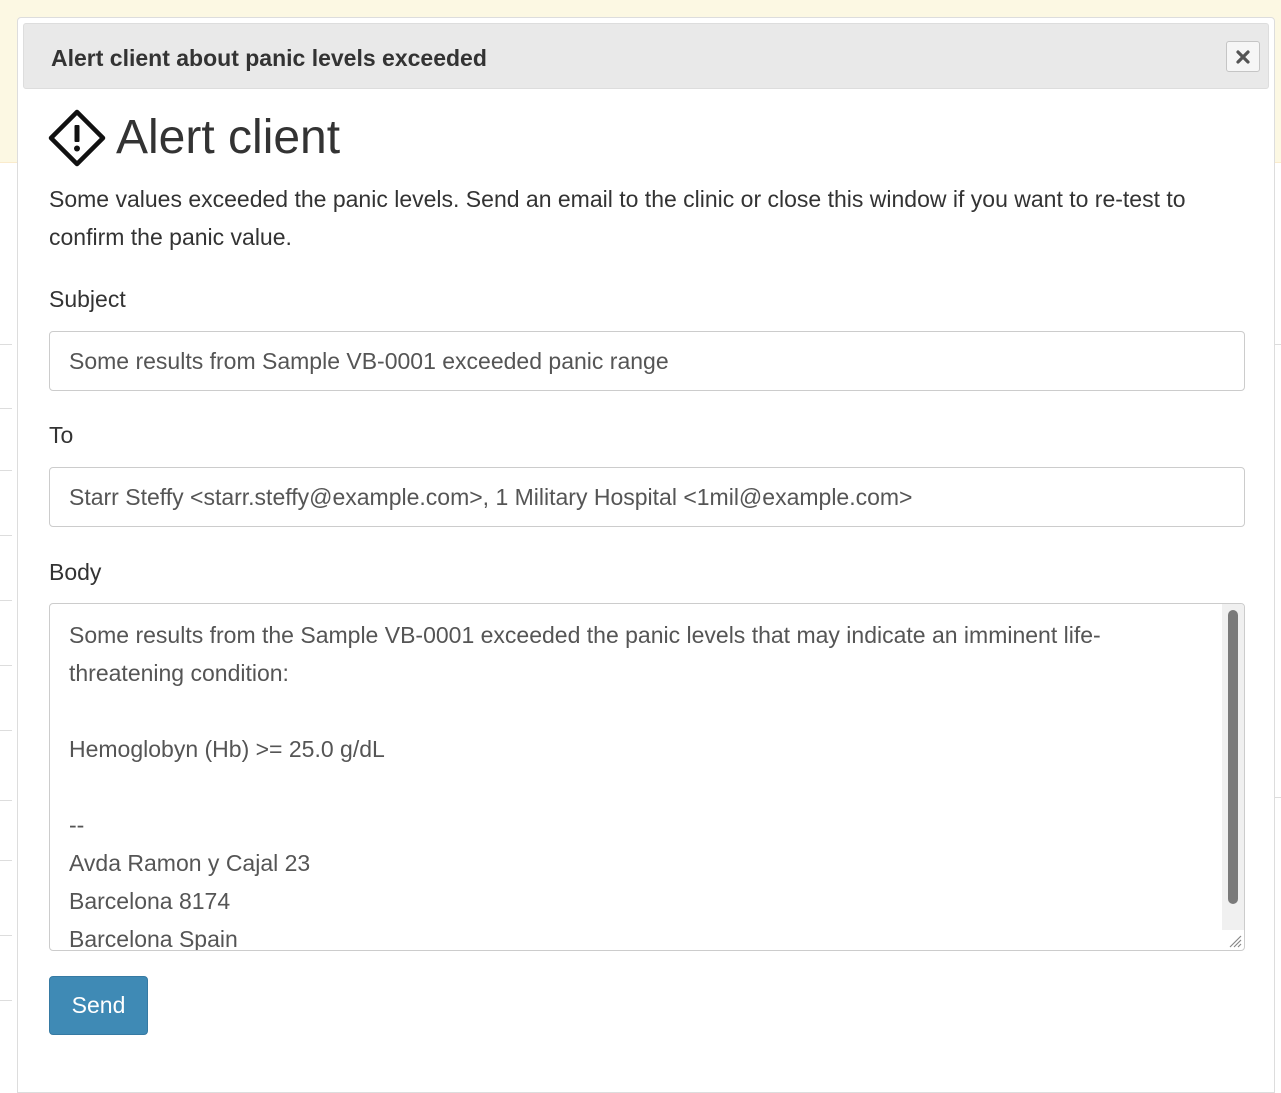  I want to click on close-button, so click(1243, 56).